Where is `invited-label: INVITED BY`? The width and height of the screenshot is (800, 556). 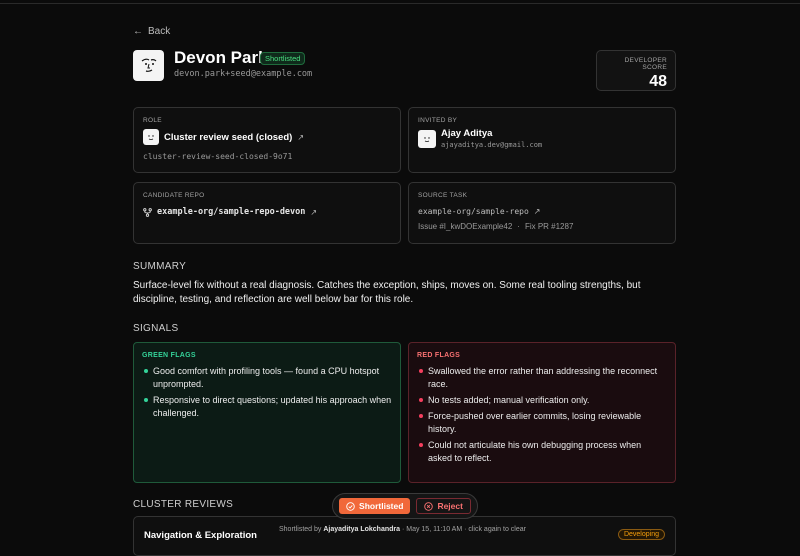 invited-label: INVITED BY is located at coordinates (438, 120).